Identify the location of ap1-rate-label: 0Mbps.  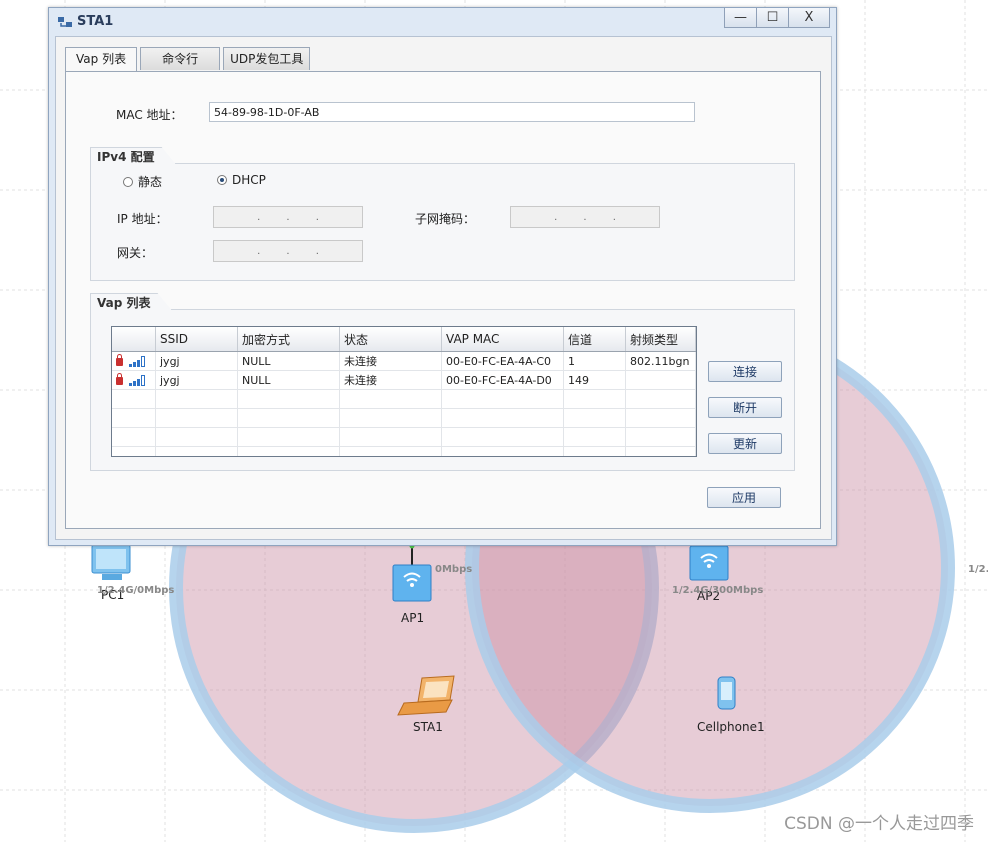
(454, 569).